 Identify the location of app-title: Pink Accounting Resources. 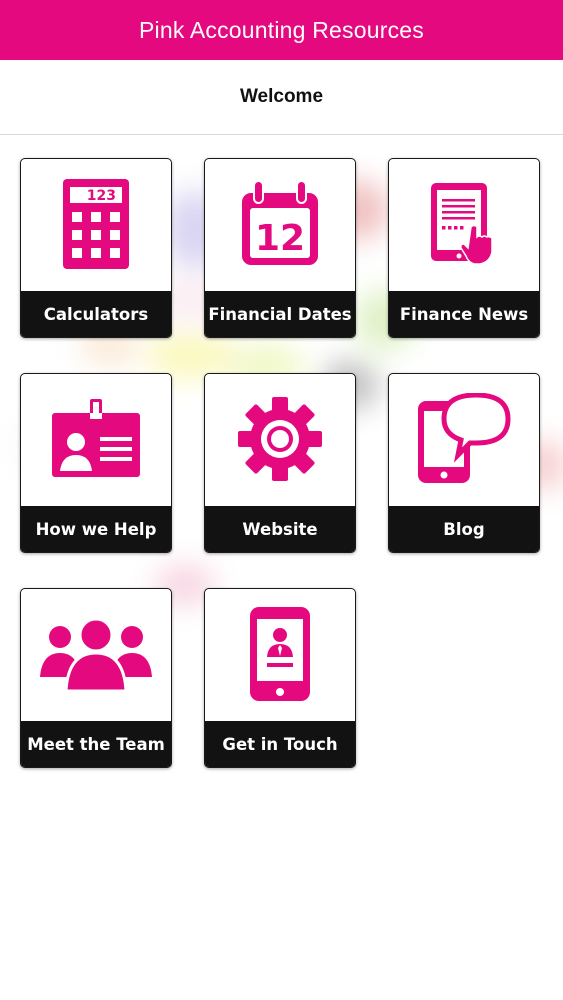
(281, 29).